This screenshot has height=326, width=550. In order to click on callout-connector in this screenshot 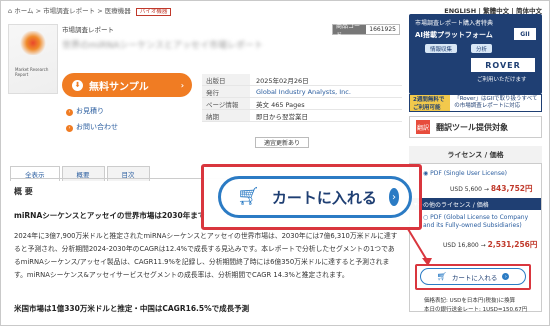, I will do `click(419, 247)`.